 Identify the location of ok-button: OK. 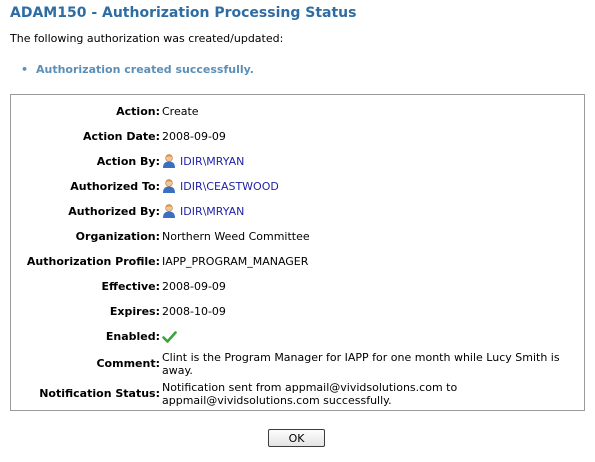
(296, 438).